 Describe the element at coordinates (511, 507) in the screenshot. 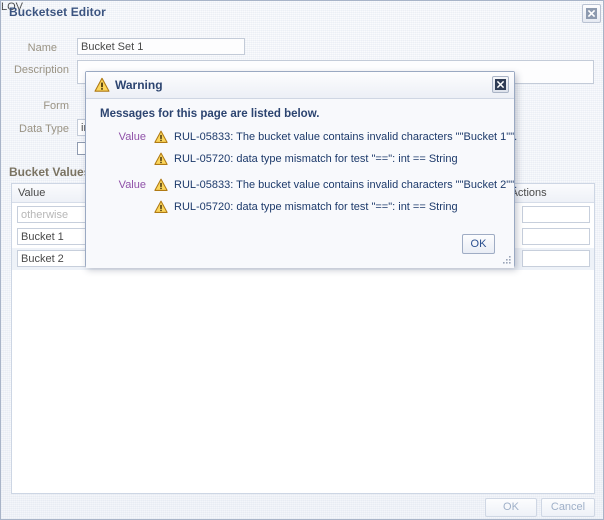

I see `ok-button: OK` at that location.